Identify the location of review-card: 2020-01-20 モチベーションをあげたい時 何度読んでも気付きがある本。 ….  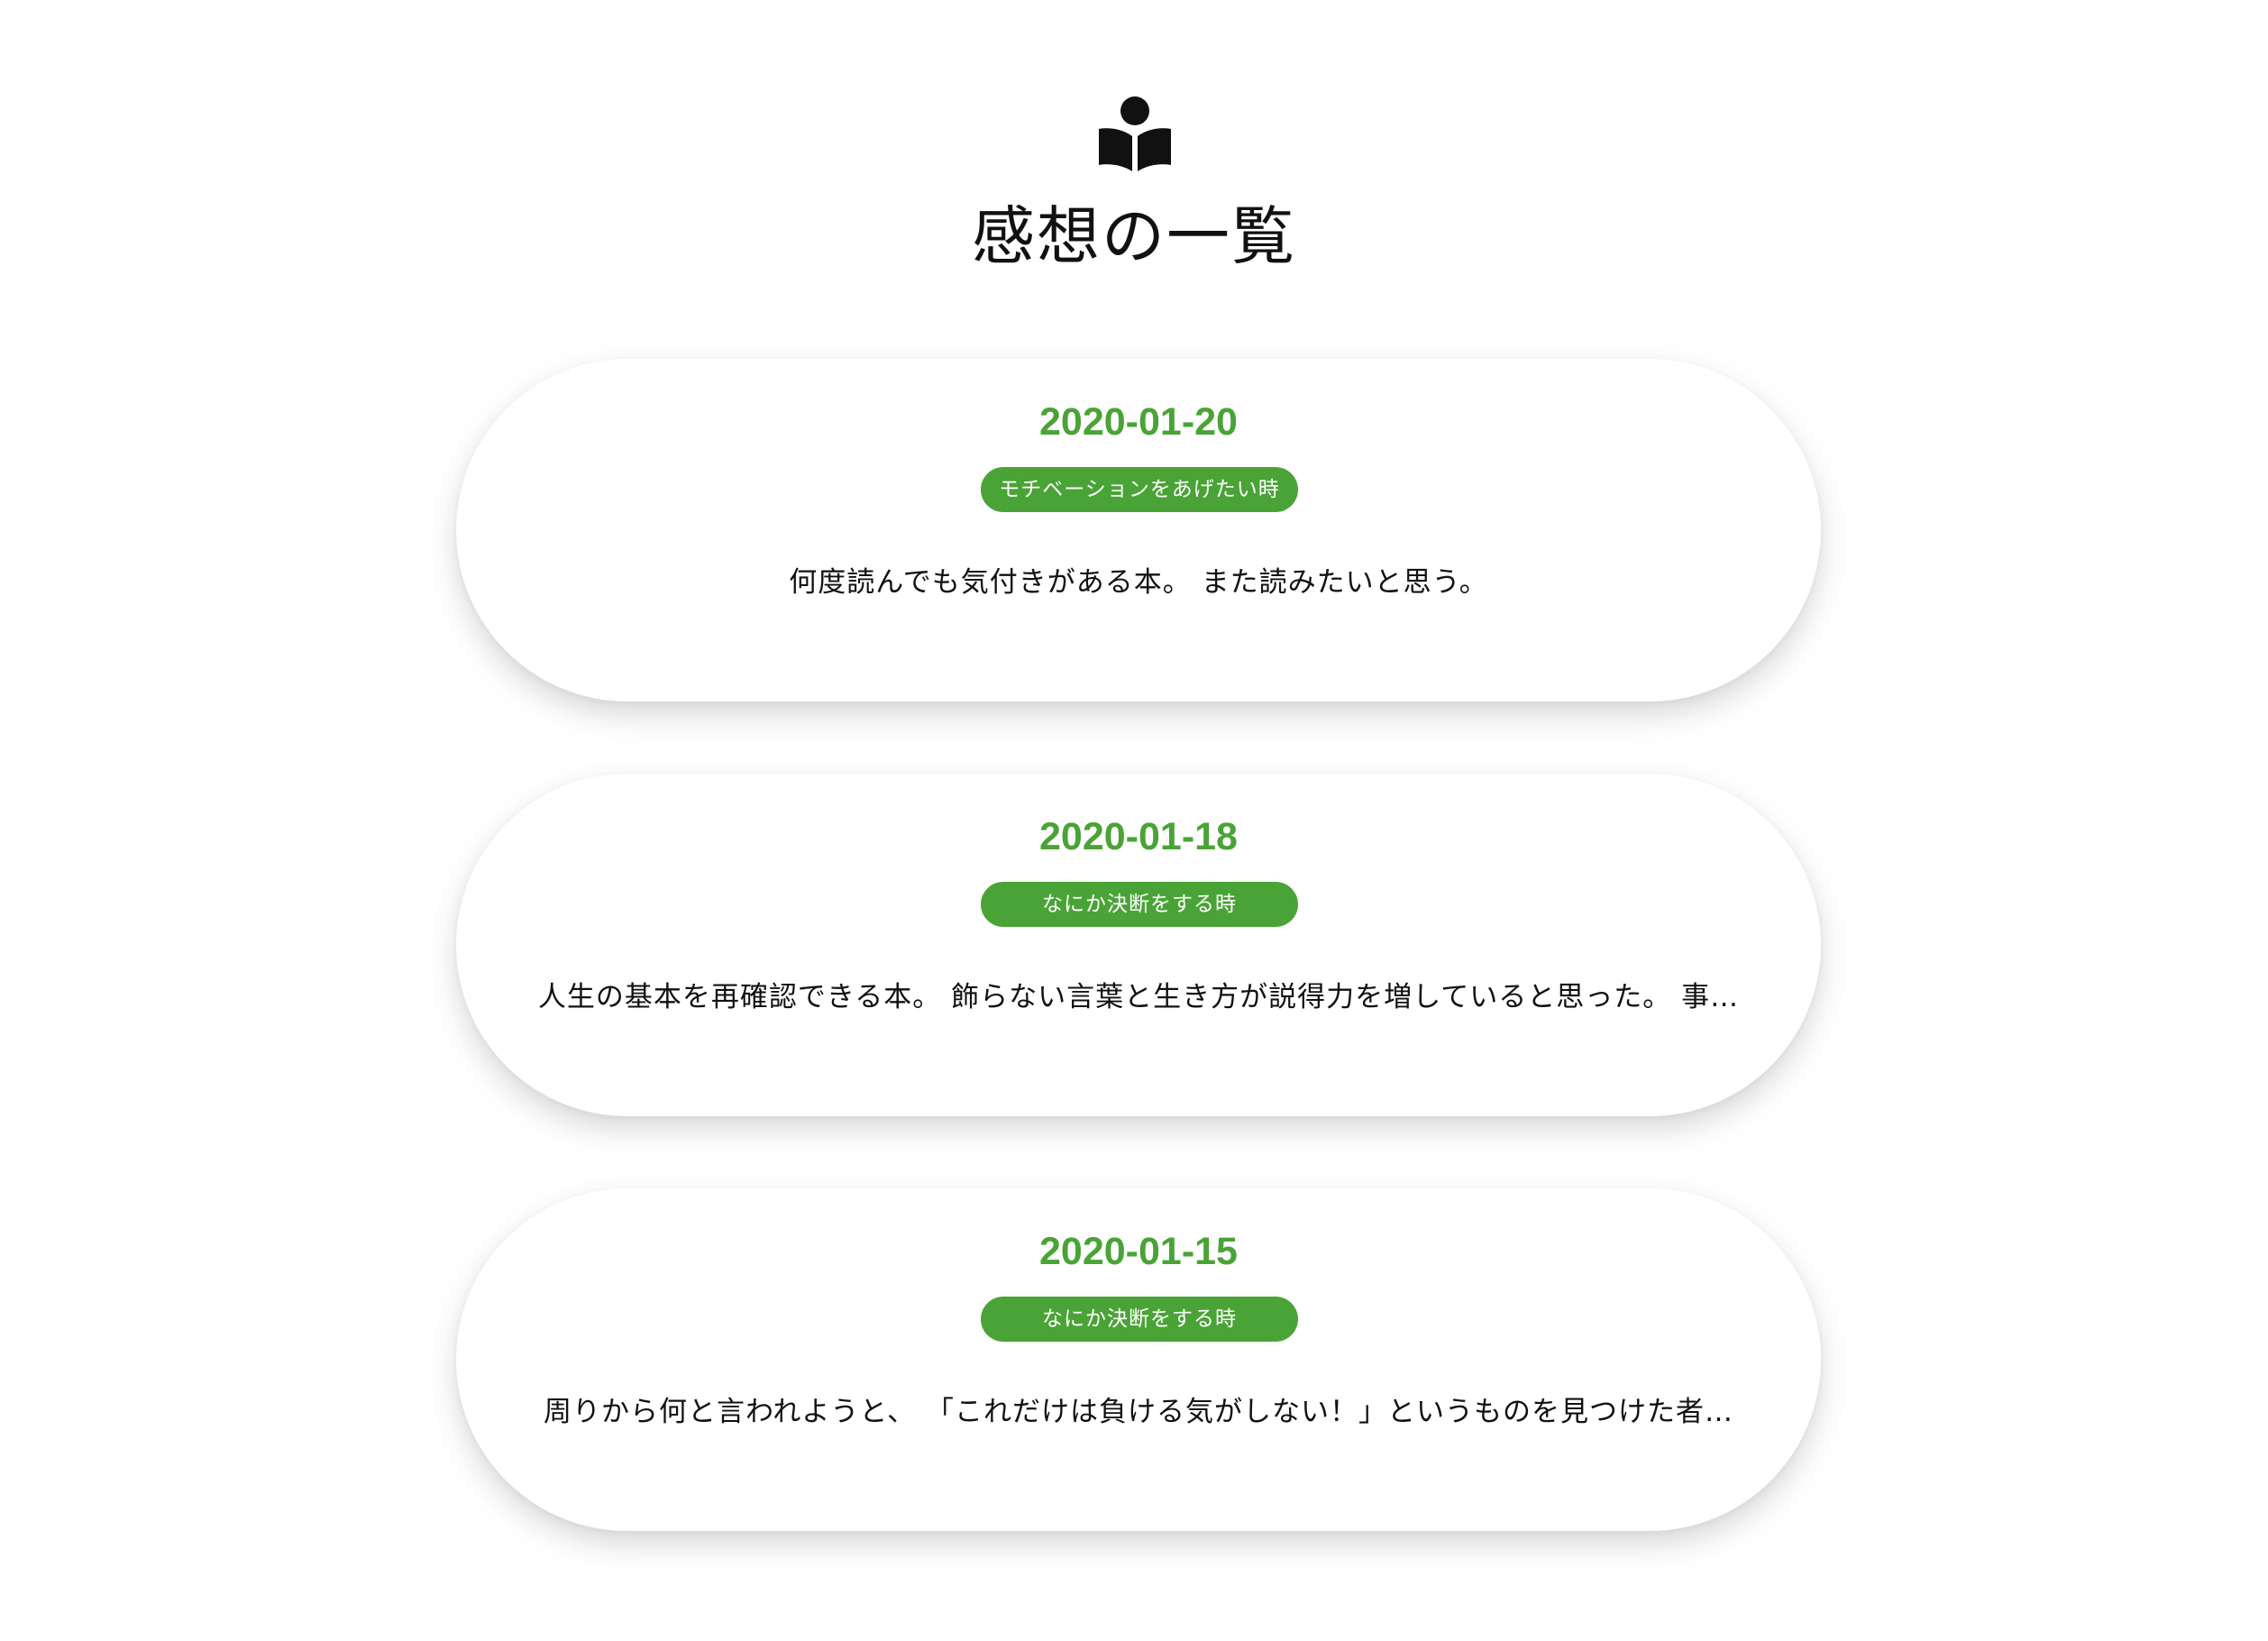
(1139, 530).